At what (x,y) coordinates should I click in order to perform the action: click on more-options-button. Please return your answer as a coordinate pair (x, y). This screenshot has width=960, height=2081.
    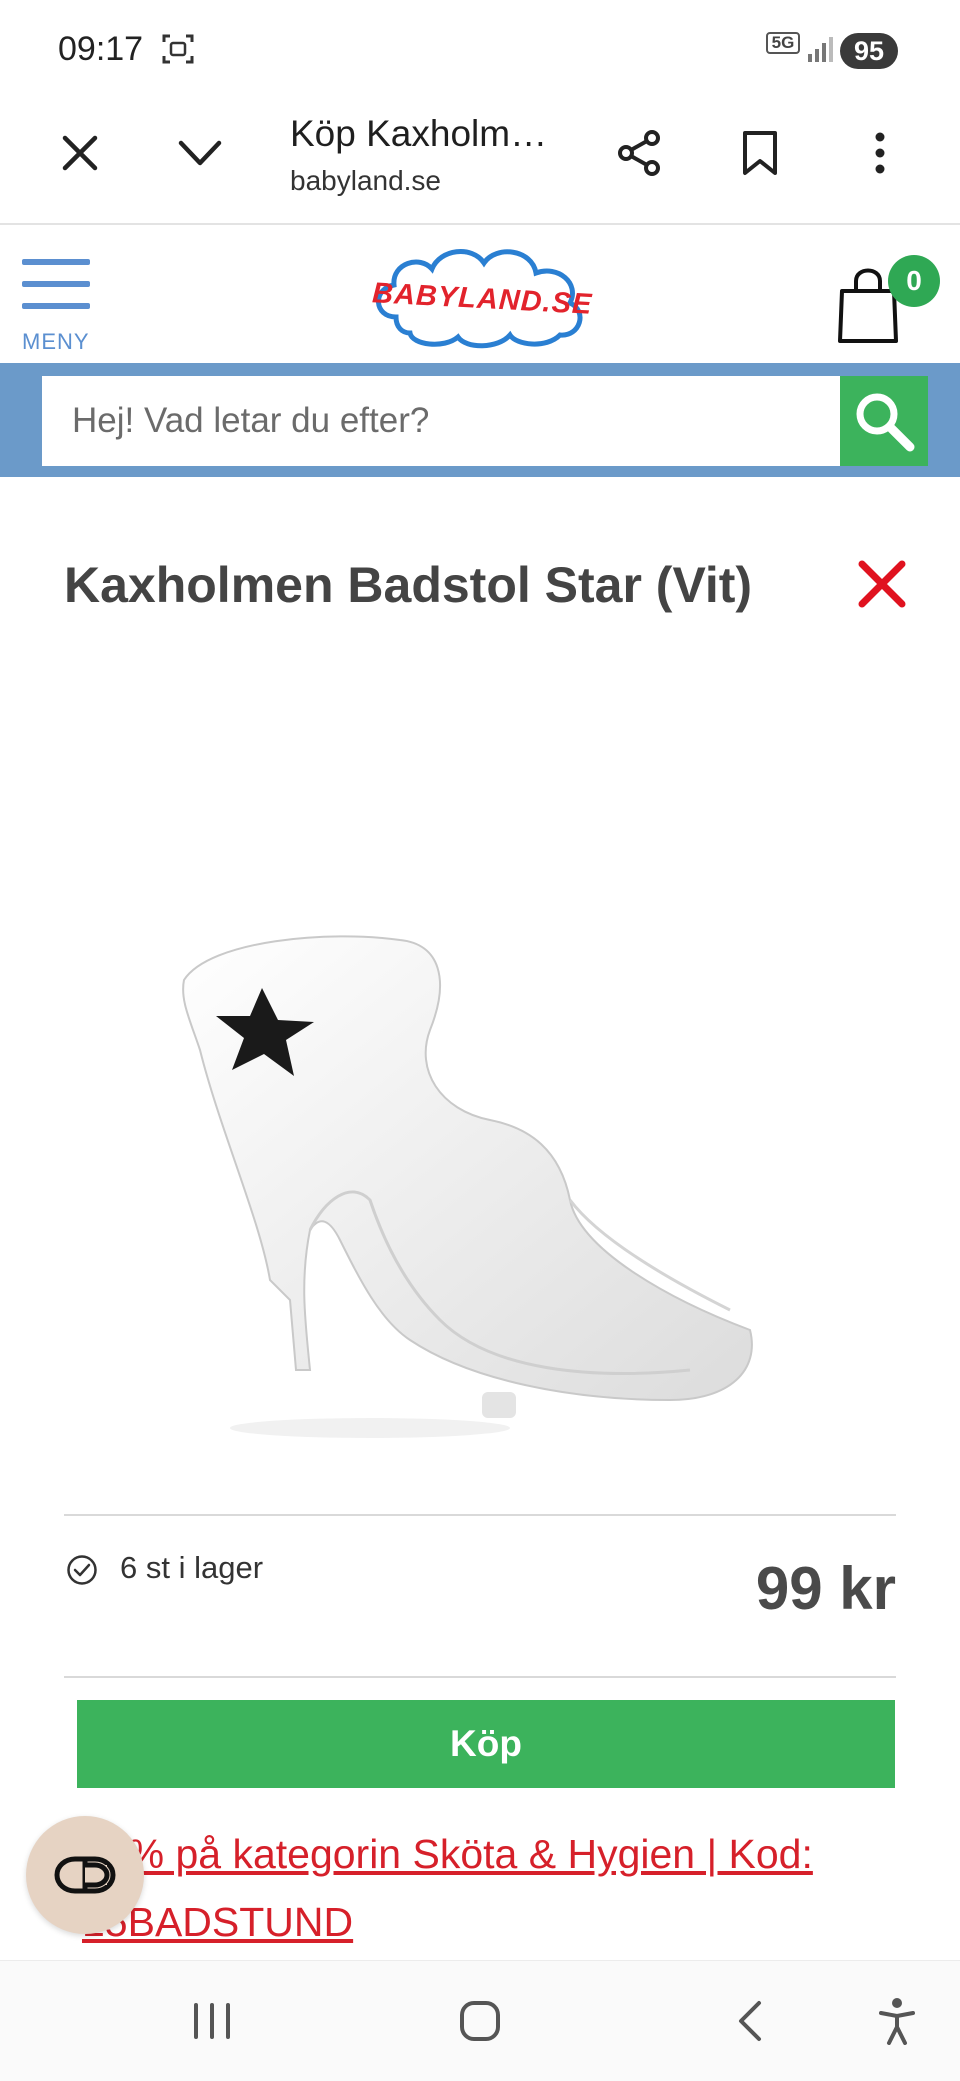
    Looking at the image, I should click on (880, 153).